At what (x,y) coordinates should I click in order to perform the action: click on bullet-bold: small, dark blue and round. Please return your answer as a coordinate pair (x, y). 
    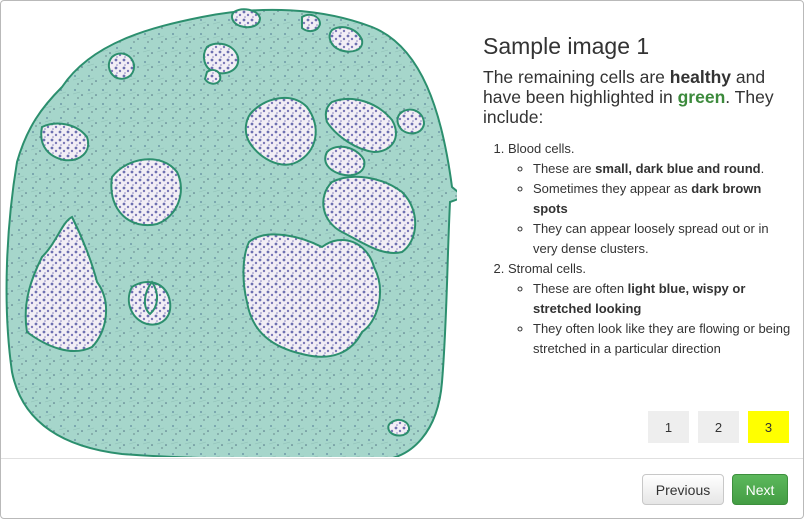
    Looking at the image, I should click on (678, 168).